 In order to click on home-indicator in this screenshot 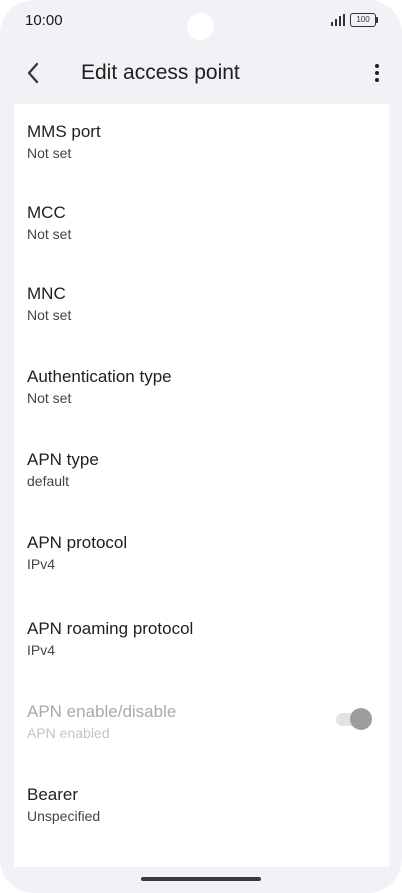, I will do `click(201, 879)`.